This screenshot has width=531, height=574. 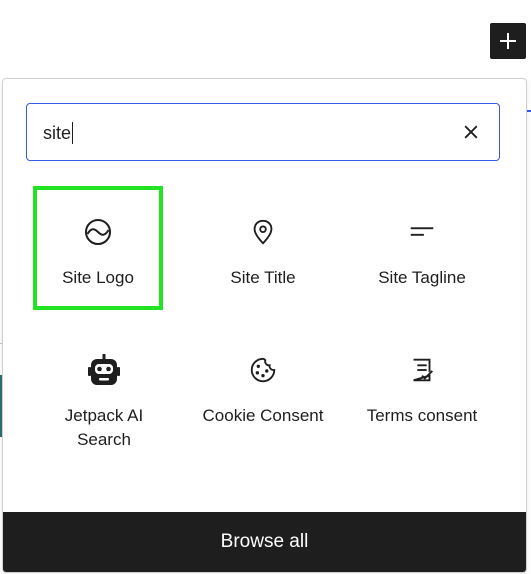 What do you see at coordinates (422, 232) in the screenshot?
I see `tagline-icon` at bounding box center [422, 232].